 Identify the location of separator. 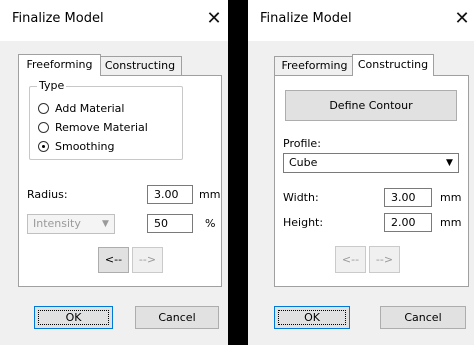
(238, 172).